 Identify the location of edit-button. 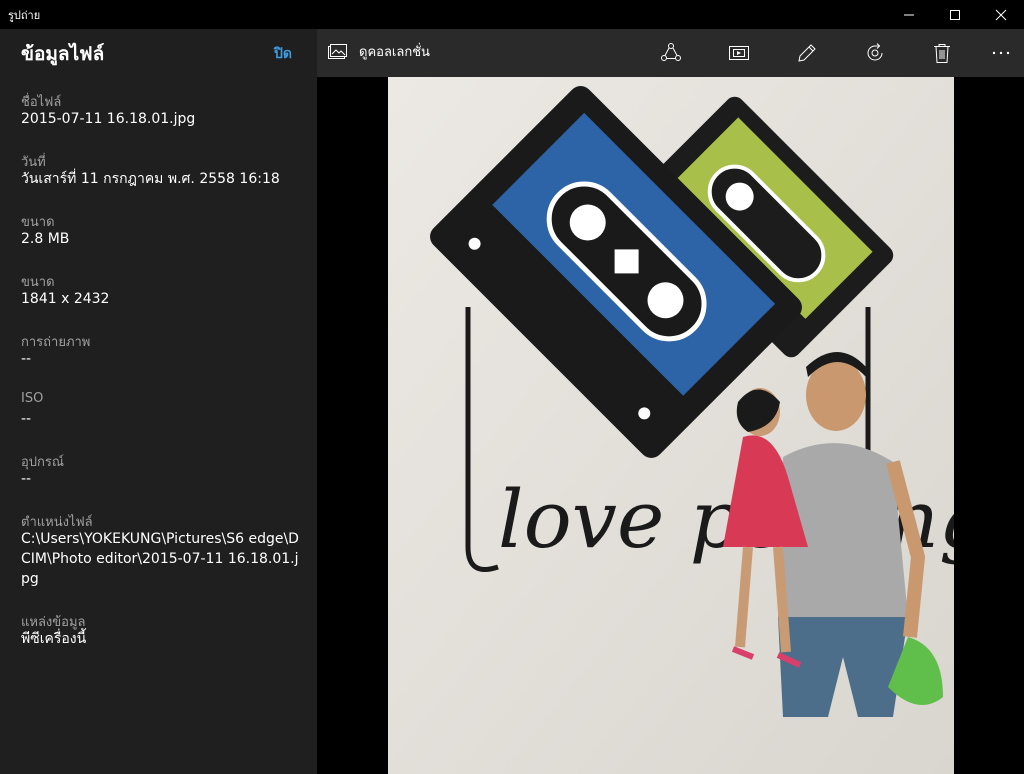
(807, 53).